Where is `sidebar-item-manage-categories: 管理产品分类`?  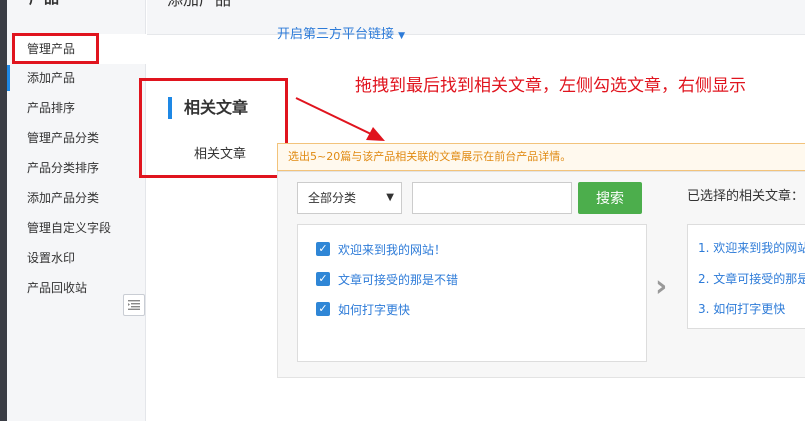
sidebar-item-manage-categories: 管理产品分类 is located at coordinates (63, 138).